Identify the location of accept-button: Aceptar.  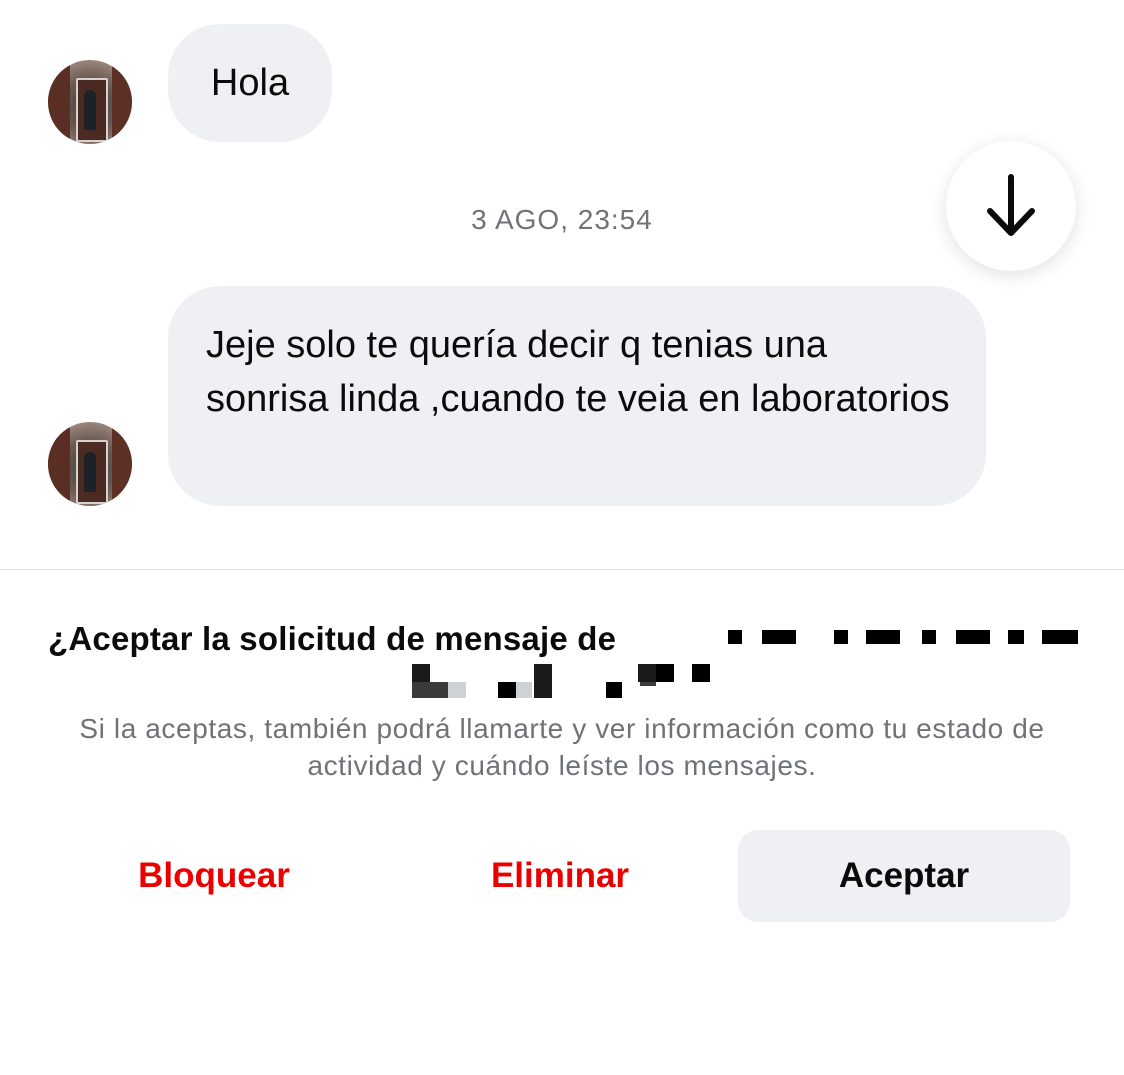
(904, 876).